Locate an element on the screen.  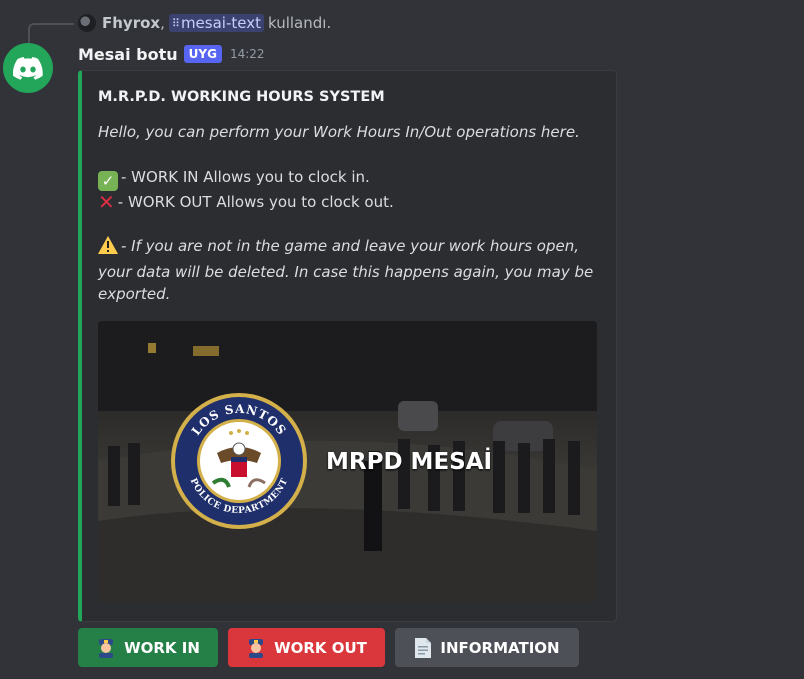
reply-connector is located at coordinates (51, 33).